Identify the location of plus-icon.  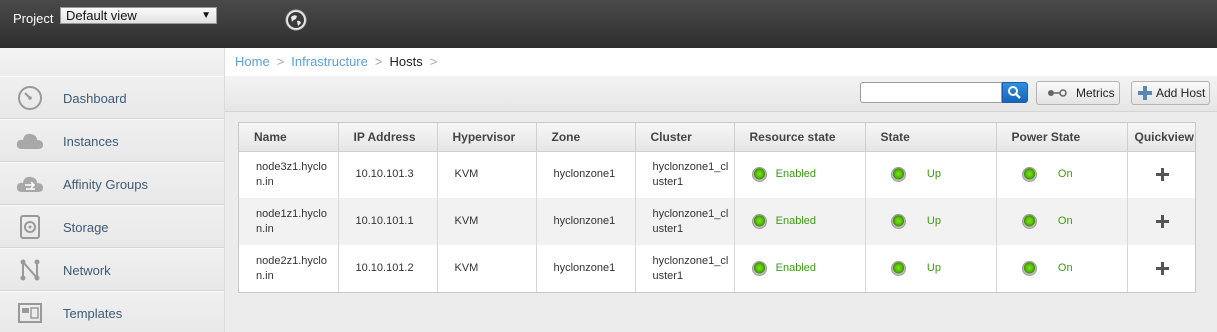
(1145, 93).